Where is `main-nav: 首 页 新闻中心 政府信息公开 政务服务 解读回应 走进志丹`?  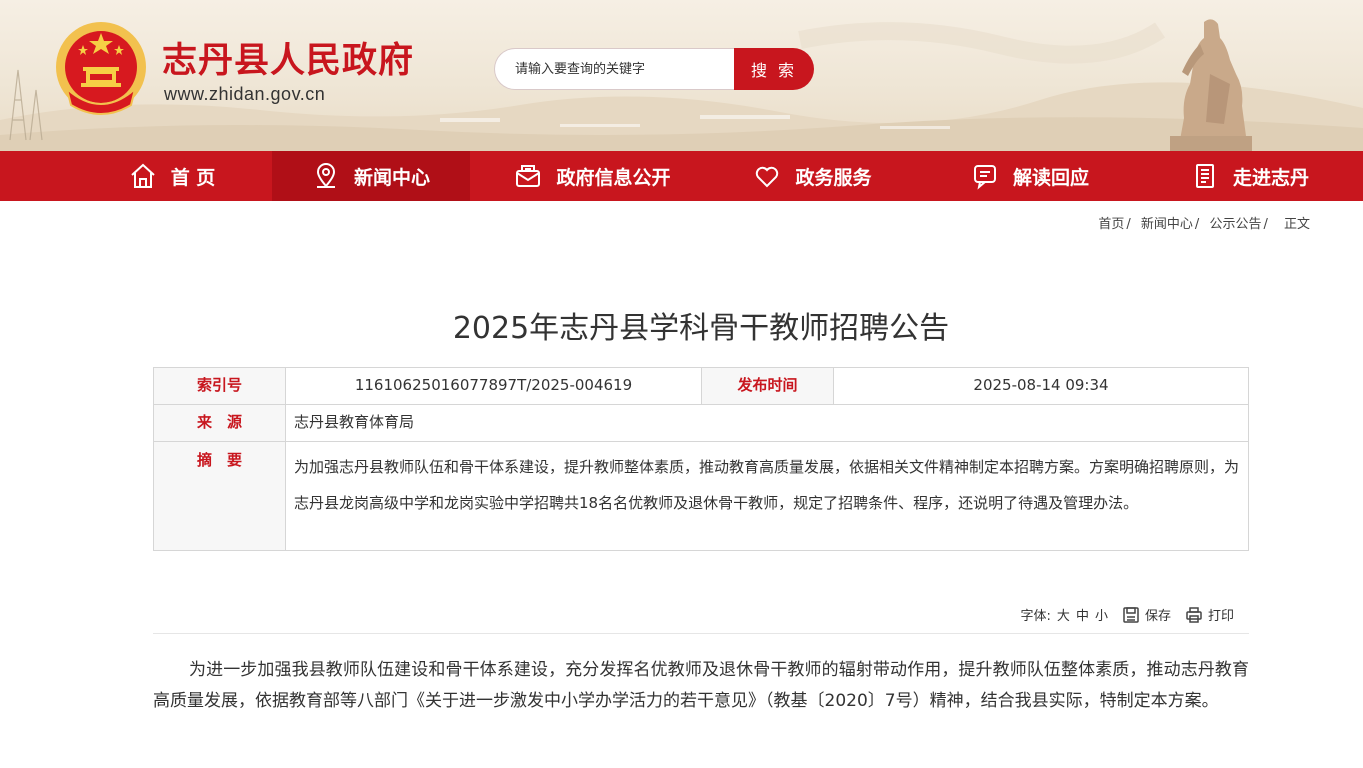
main-nav: 首 页 新闻中心 政府信息公开 政务服务 解读回应 走进志丹 is located at coordinates (681, 176).